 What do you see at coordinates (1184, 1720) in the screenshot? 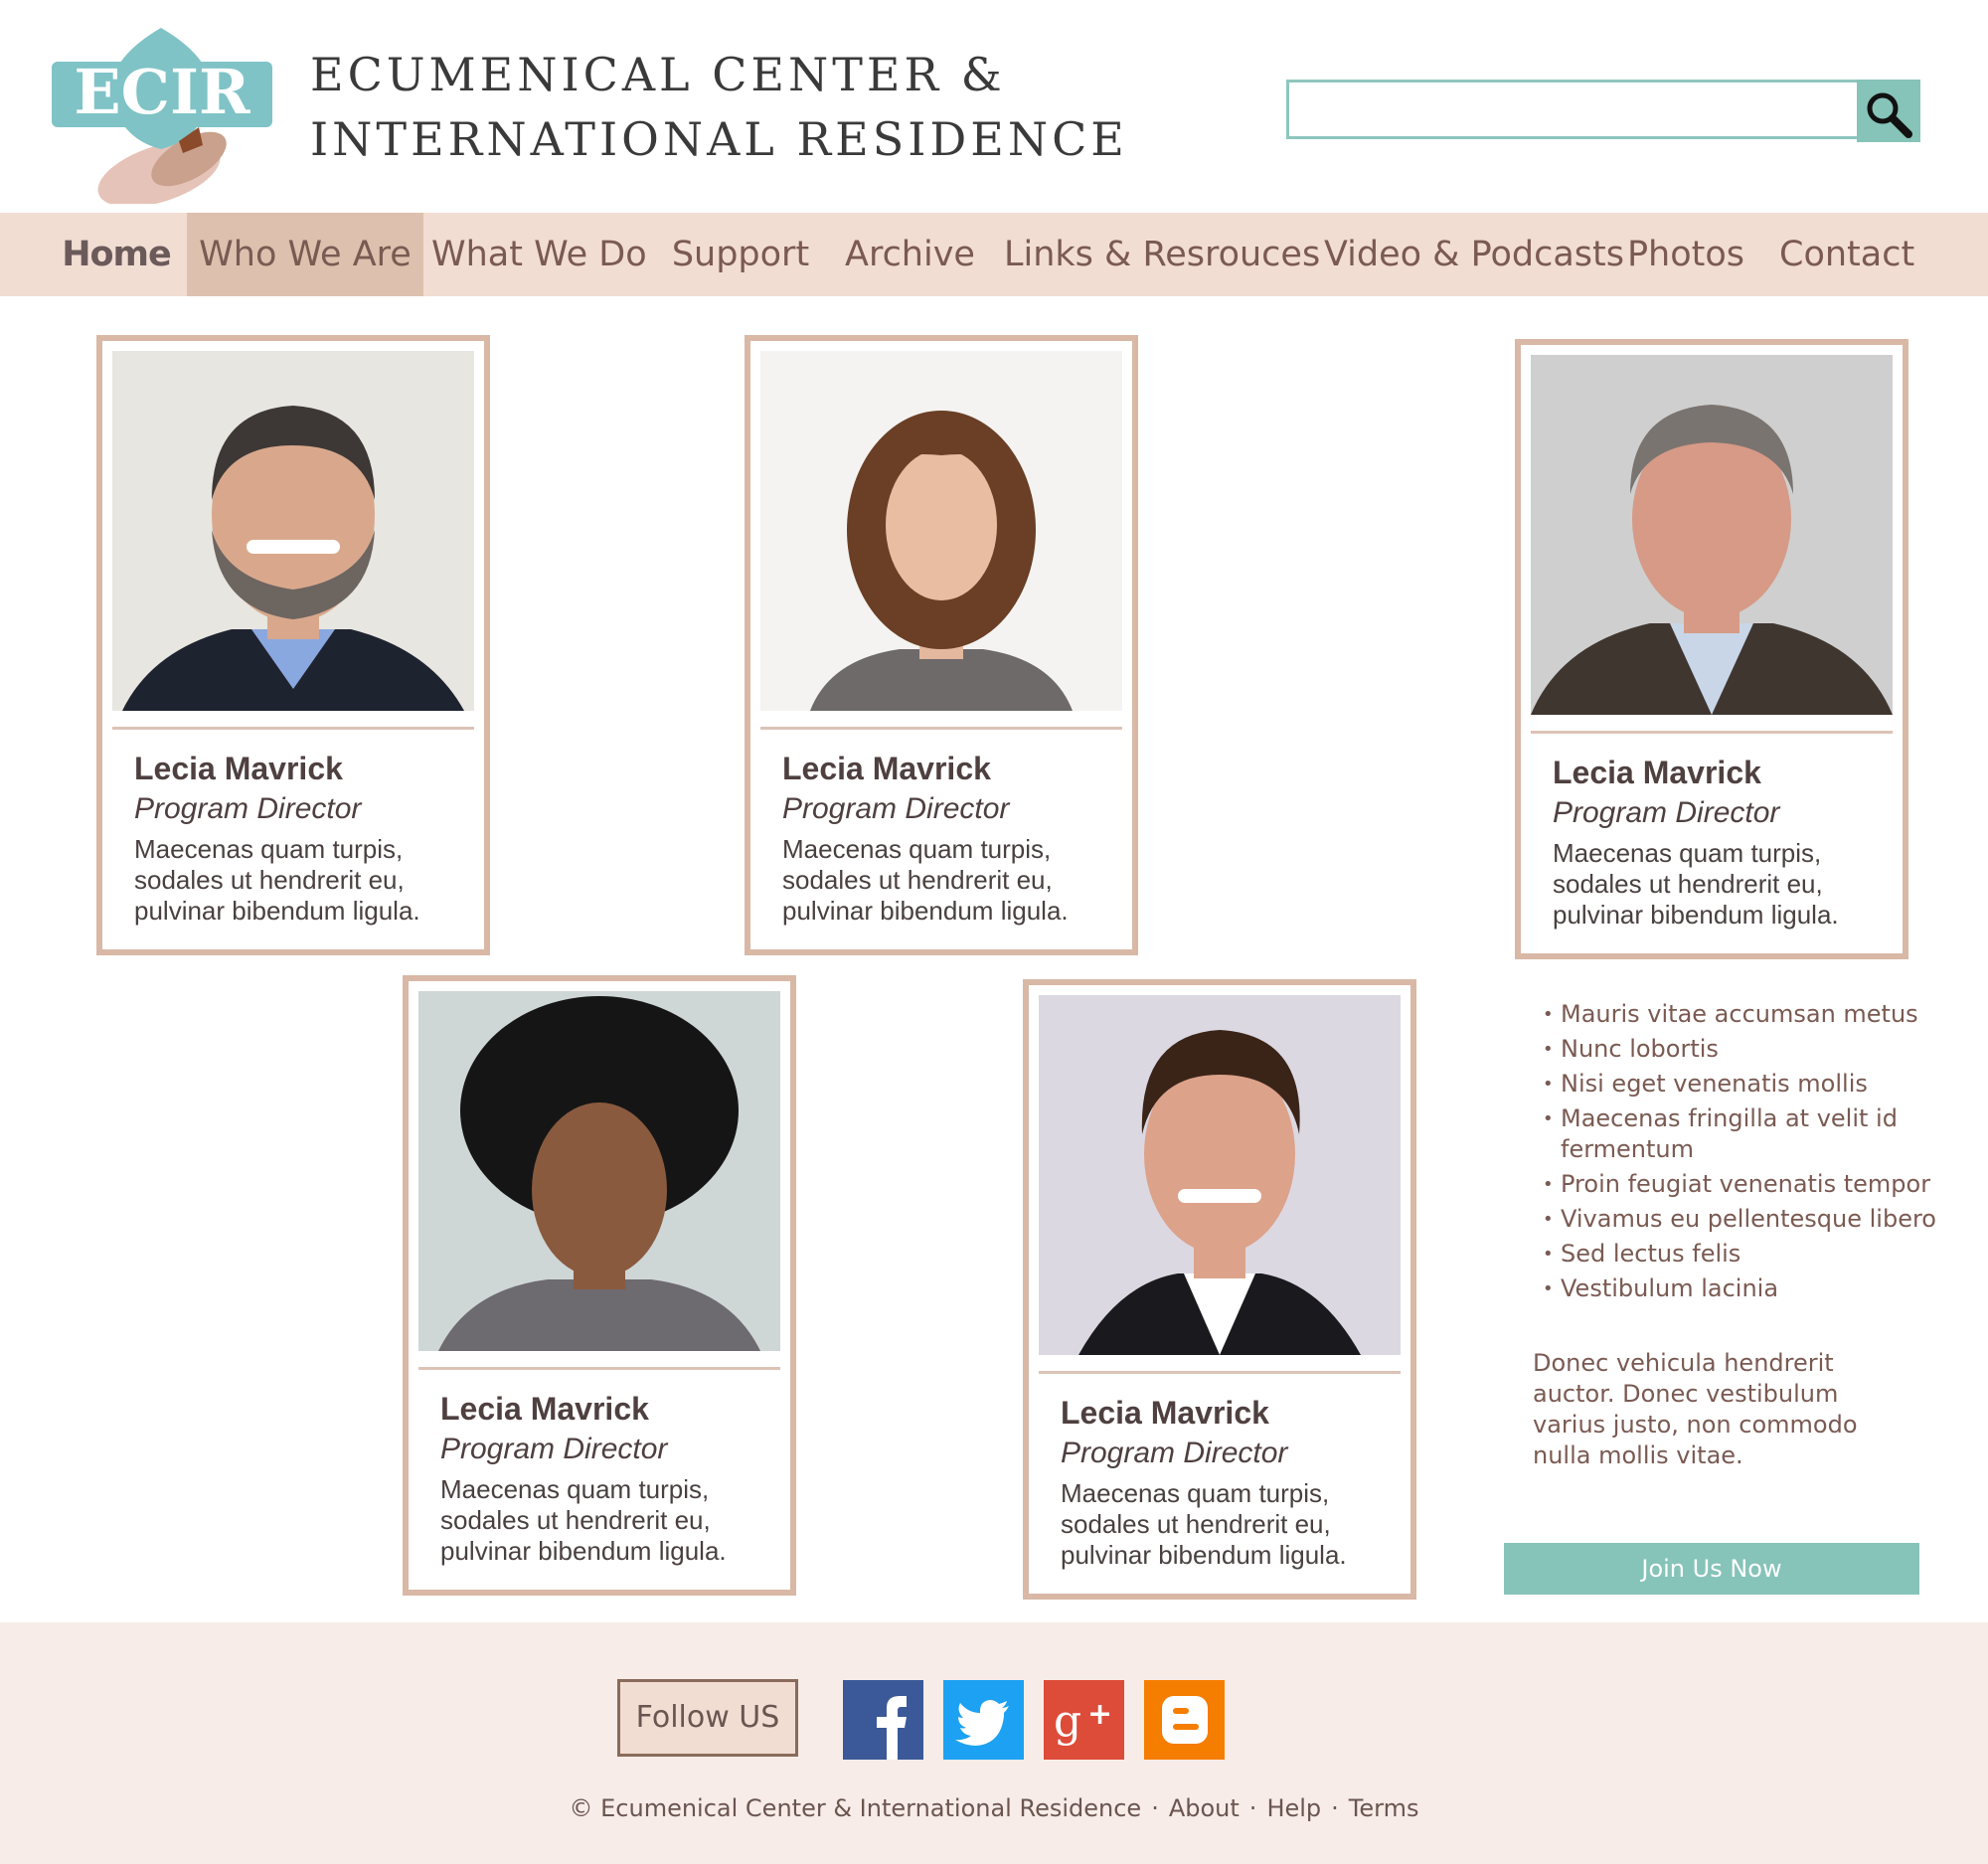
I see `blogger-icon` at bounding box center [1184, 1720].